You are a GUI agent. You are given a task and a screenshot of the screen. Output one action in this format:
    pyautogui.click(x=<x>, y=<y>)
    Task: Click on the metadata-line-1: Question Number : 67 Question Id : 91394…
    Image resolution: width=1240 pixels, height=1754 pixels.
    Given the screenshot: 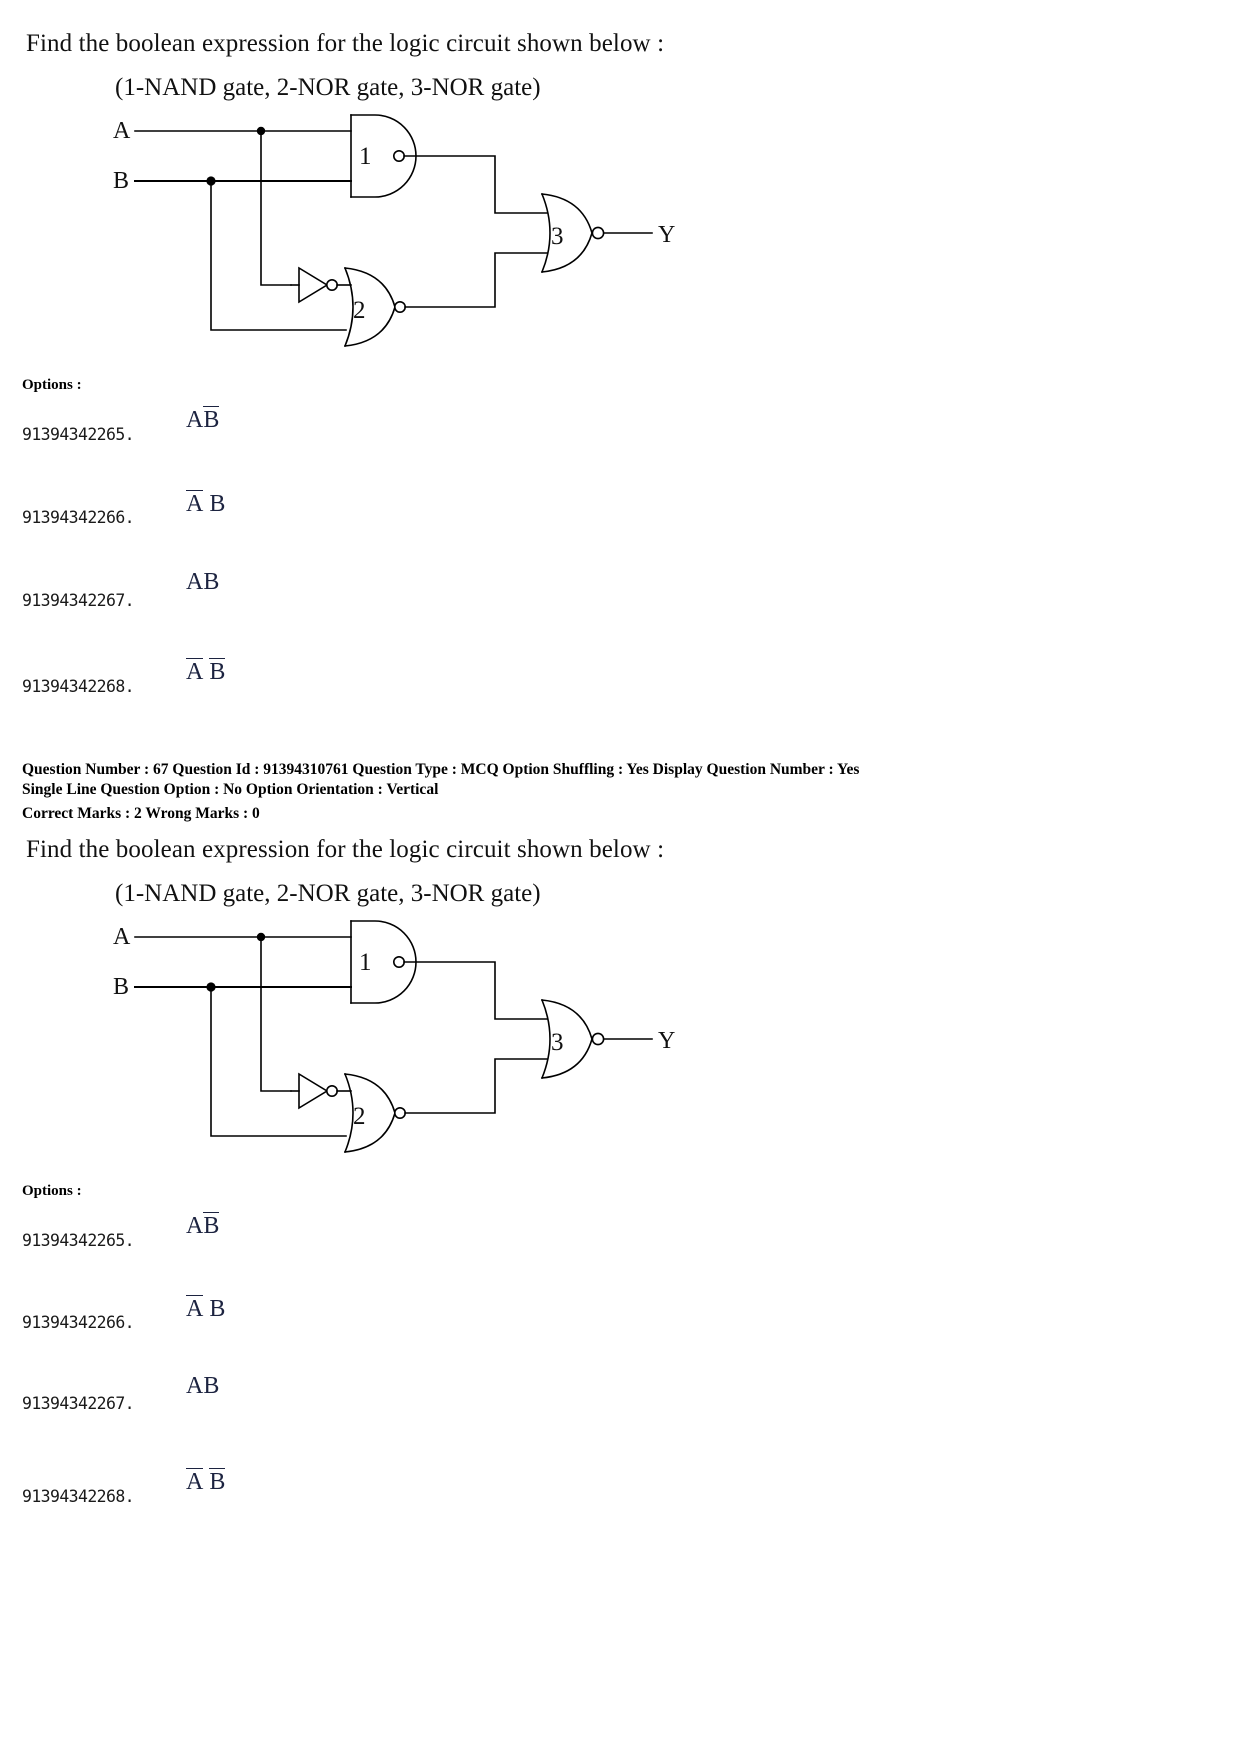 What is the action you would take?
    pyautogui.click(x=441, y=769)
    